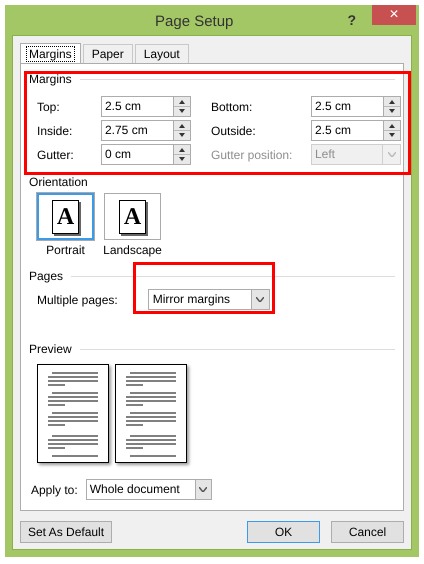  What do you see at coordinates (50, 53) in the screenshot?
I see `tab: Margins` at bounding box center [50, 53].